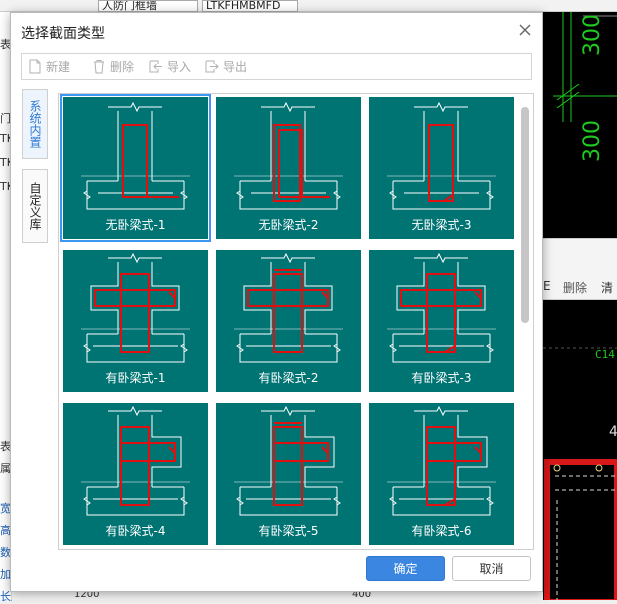  Describe the element at coordinates (580, 475) in the screenshot. I see `cad-plan-drawing: C14 4` at that location.